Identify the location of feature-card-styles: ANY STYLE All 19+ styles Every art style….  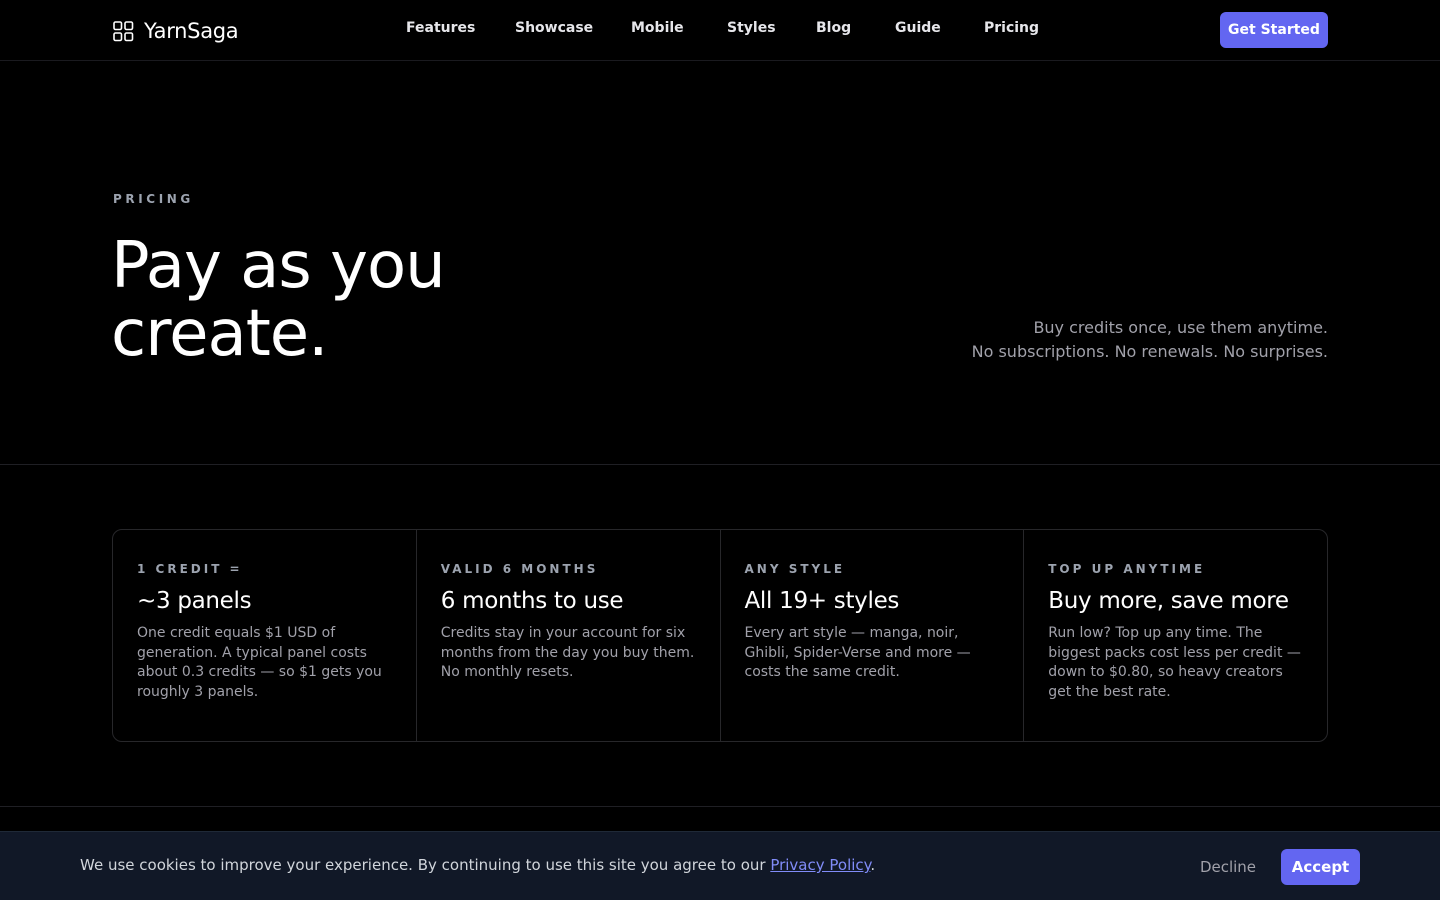
(873, 635).